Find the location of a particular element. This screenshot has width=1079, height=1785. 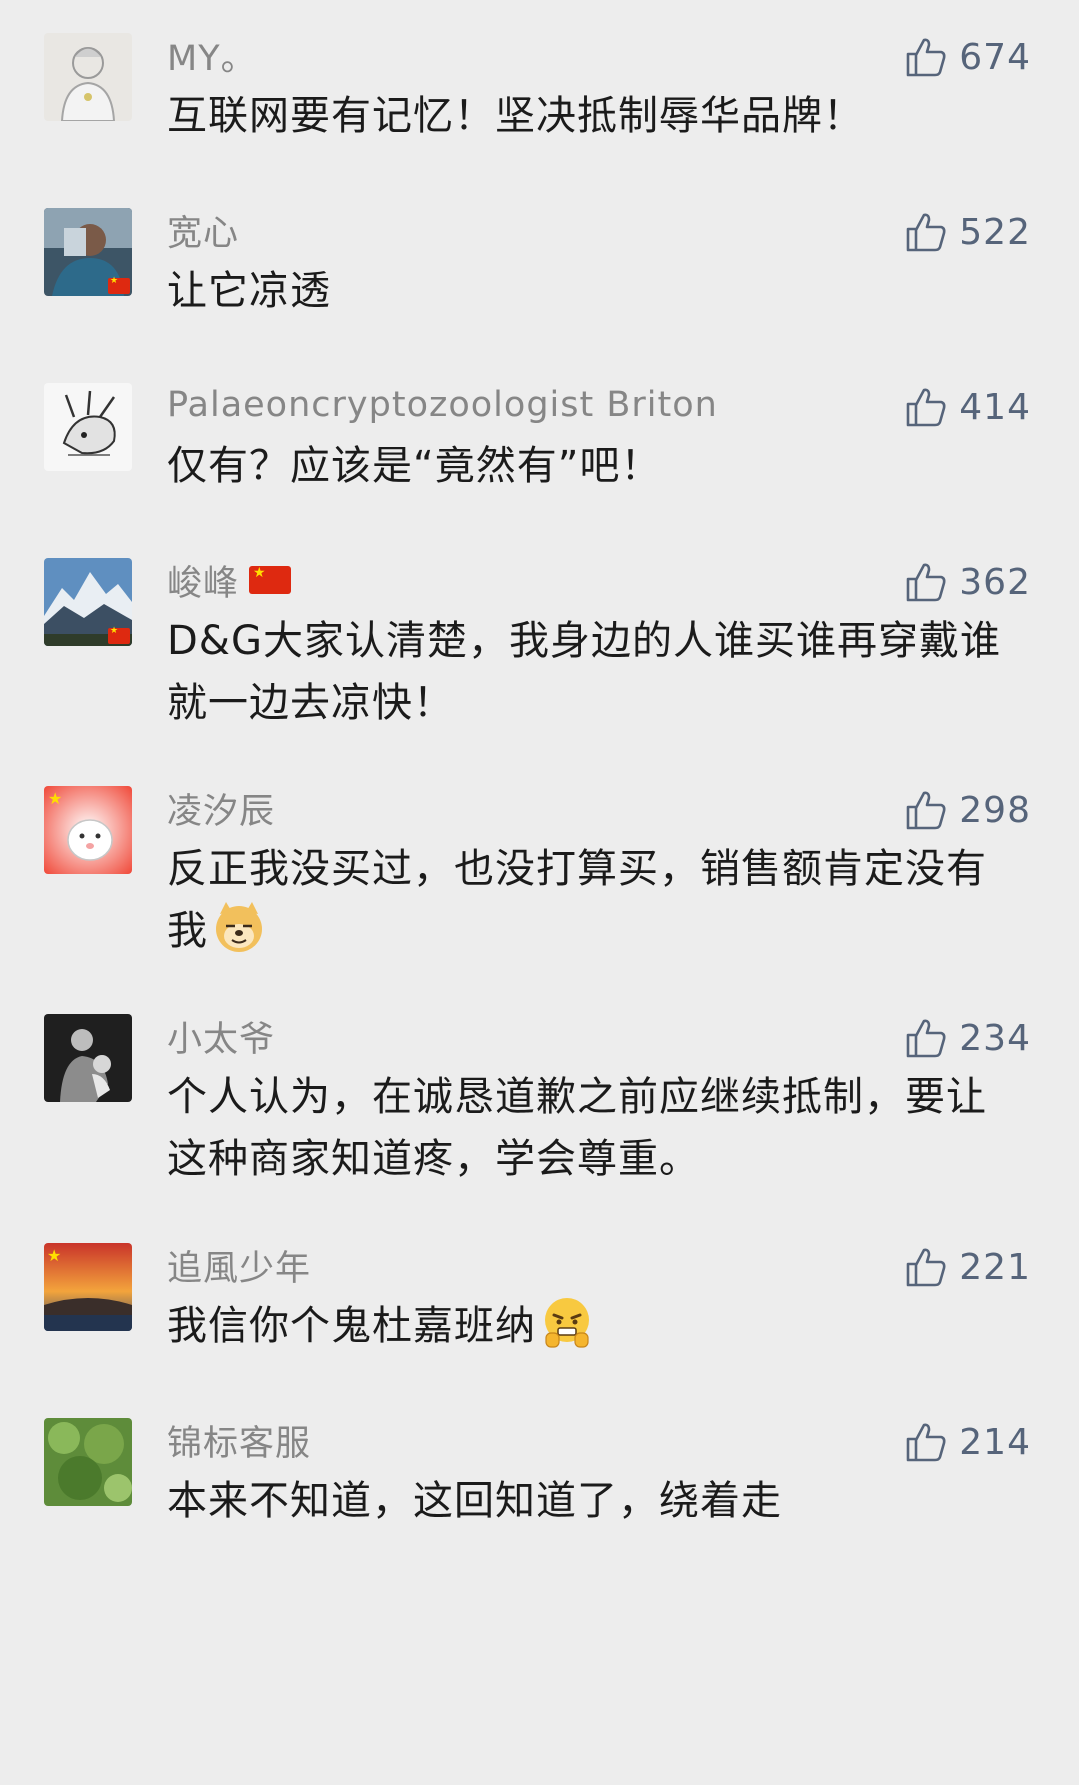

doge-emoji-icon is located at coordinates (239, 927).